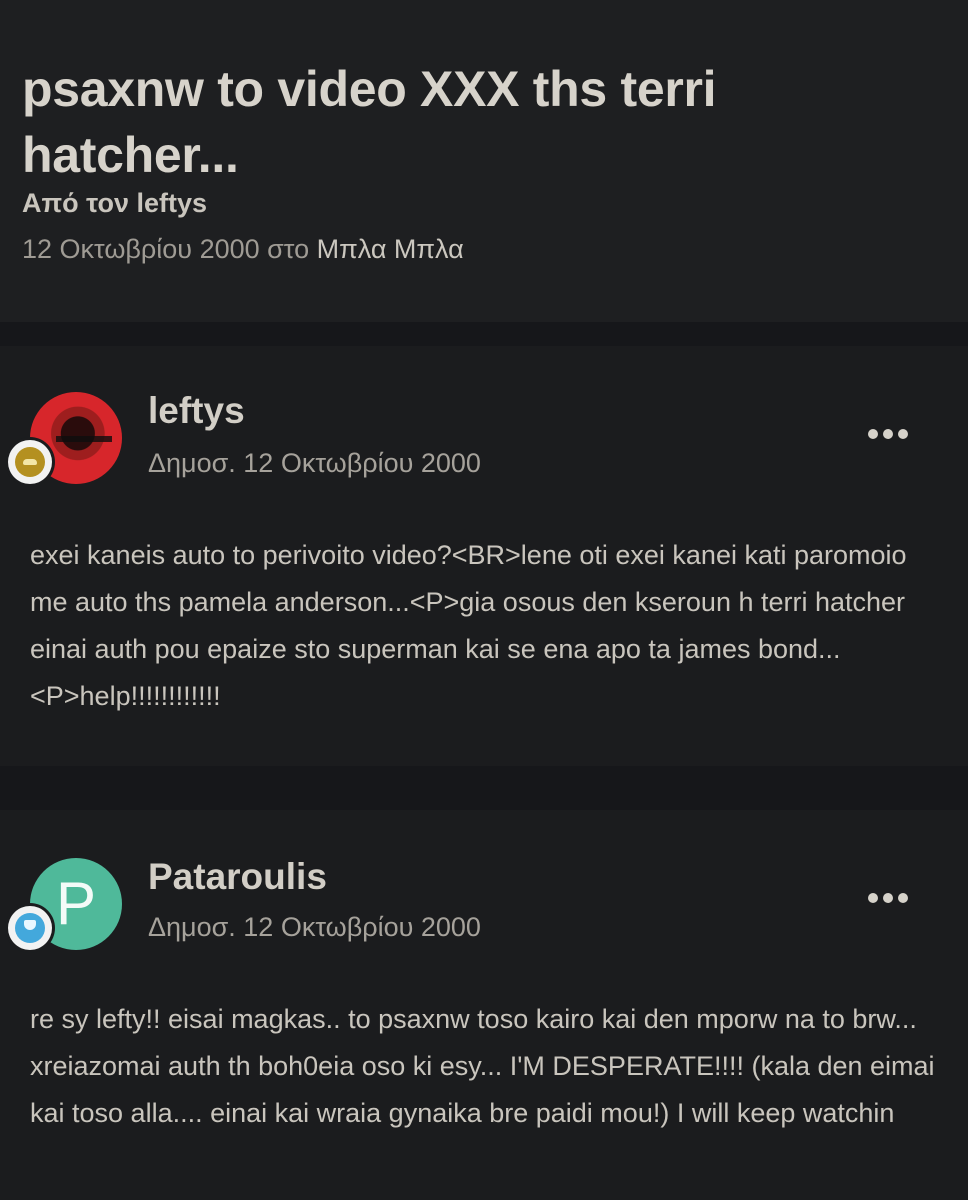 The image size is (968, 1200). What do you see at coordinates (169, 249) in the screenshot?
I see `thread-date: 12 Οκτωβρίου 2000 στο` at bounding box center [169, 249].